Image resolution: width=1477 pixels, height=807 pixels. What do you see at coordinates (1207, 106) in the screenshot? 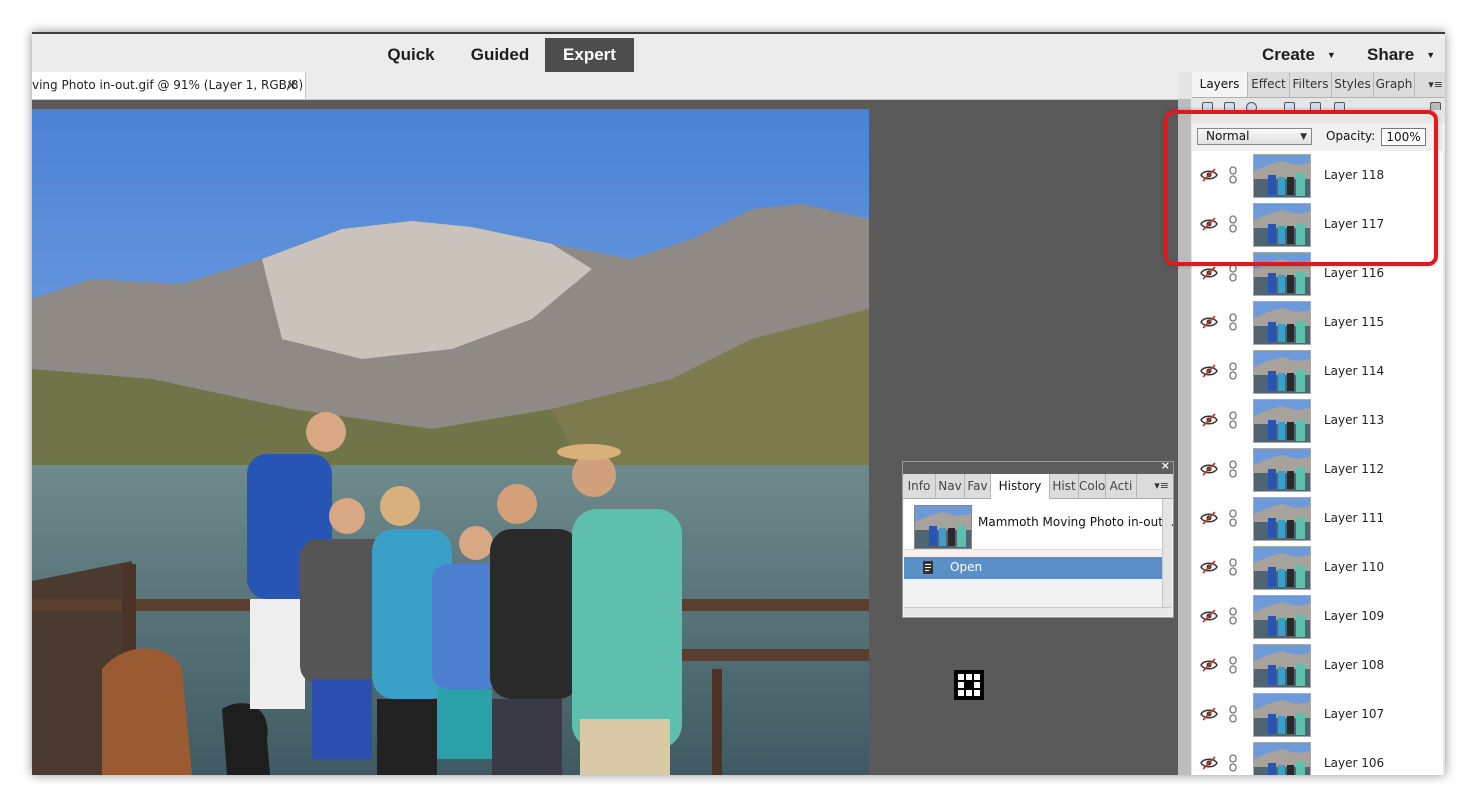
I see `new-layer-icon` at bounding box center [1207, 106].